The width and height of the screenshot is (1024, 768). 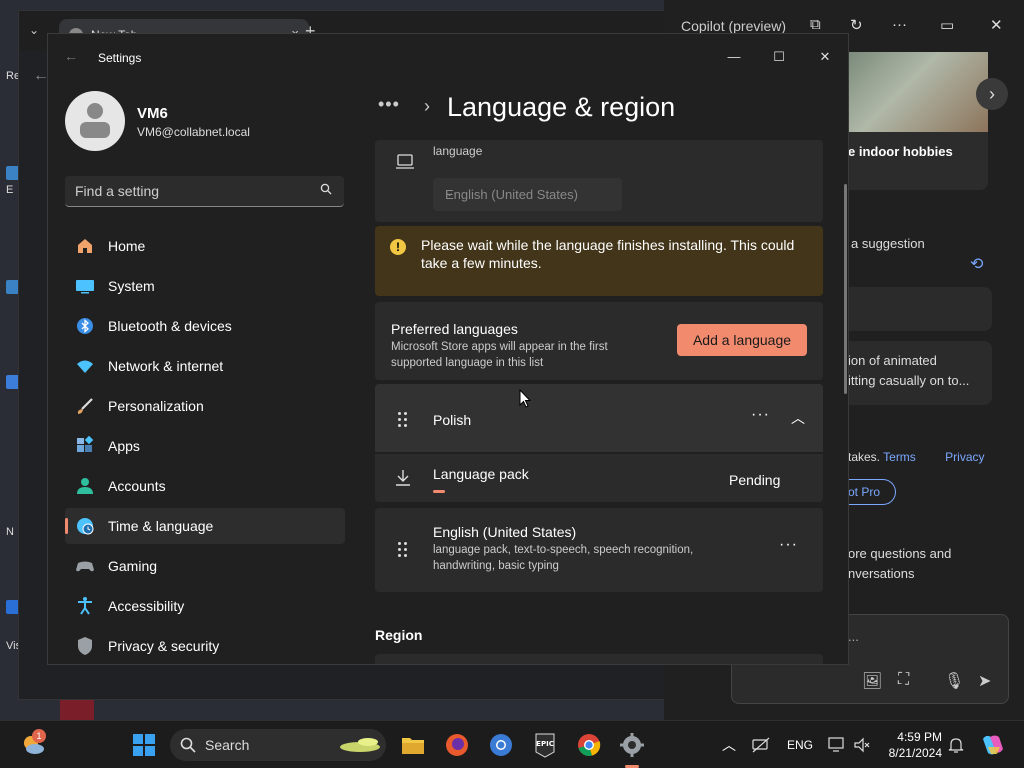 I want to click on taskbar: 1 Search EPIC ︿ ENG 4:59 PM 8/21/2024, so click(x=512, y=744).